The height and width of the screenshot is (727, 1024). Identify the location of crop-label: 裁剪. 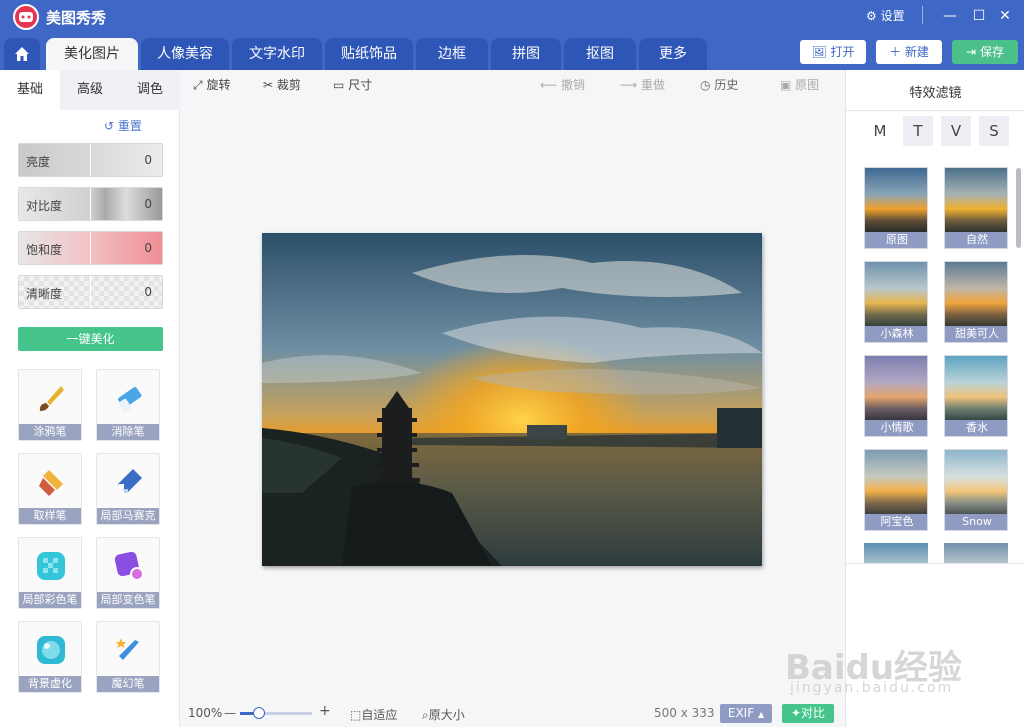
(288, 85).